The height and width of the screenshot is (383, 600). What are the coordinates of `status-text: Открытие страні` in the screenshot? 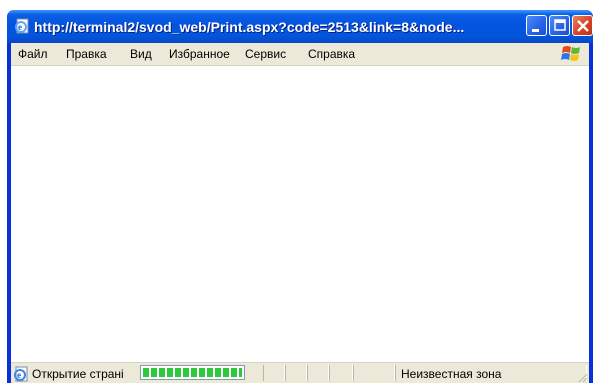 It's located at (78, 374).